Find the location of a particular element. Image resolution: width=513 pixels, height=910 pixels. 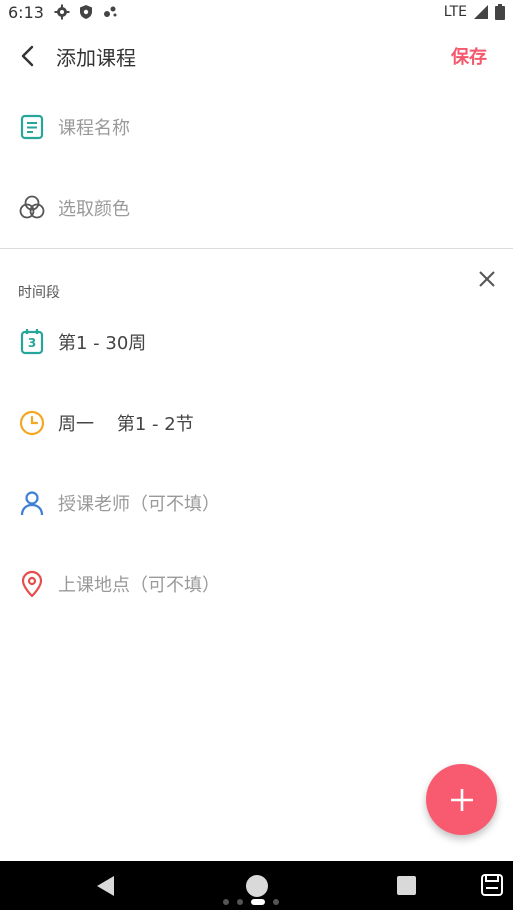

clock-icon is located at coordinates (32, 423).